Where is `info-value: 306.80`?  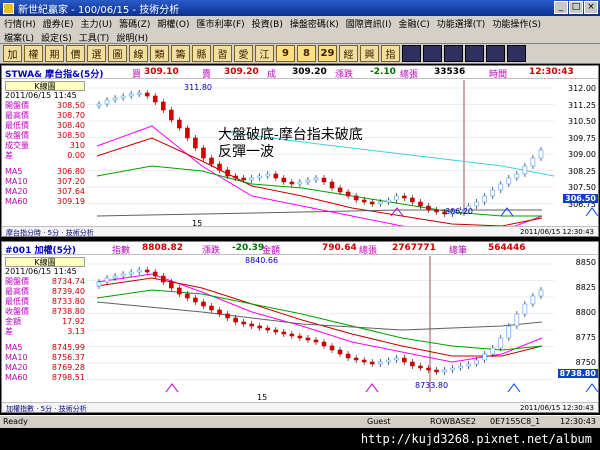
info-value: 306.80 is located at coordinates (71, 171).